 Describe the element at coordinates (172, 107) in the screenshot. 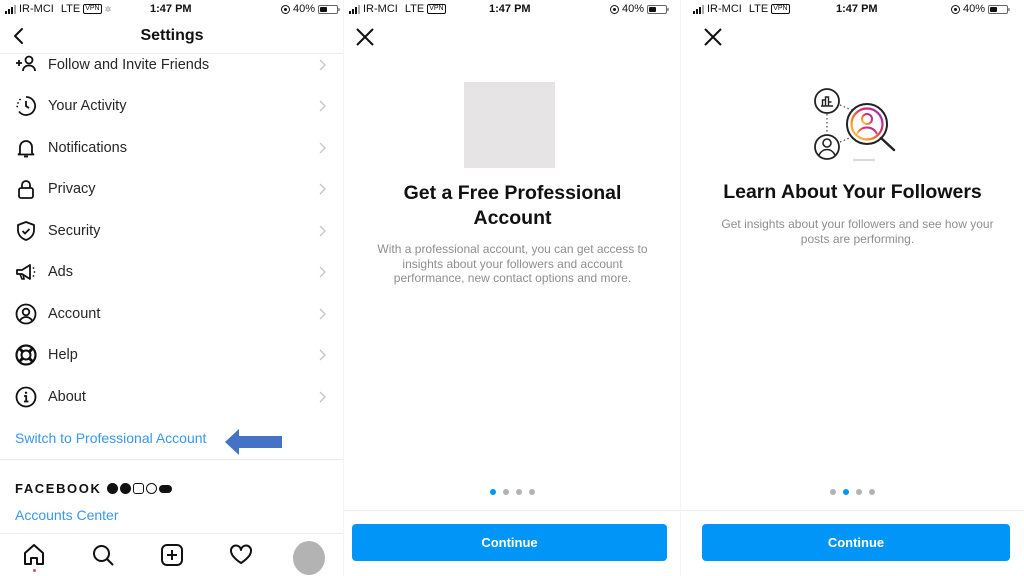

I see `menu-item-your-activity: Your Activity` at that location.